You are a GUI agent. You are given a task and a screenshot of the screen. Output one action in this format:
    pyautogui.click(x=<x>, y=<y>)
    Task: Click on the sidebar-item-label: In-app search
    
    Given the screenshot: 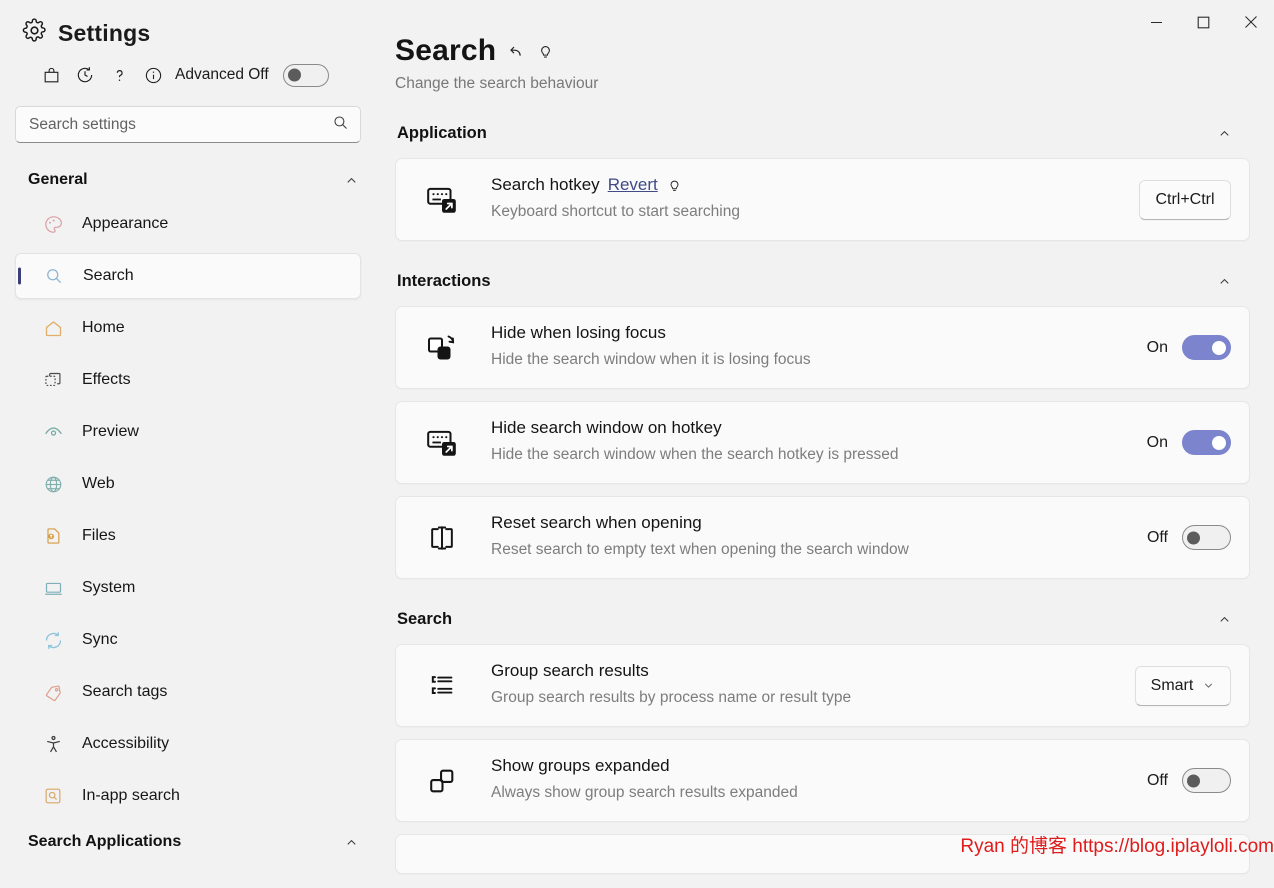 What is the action you would take?
    pyautogui.click(x=131, y=795)
    